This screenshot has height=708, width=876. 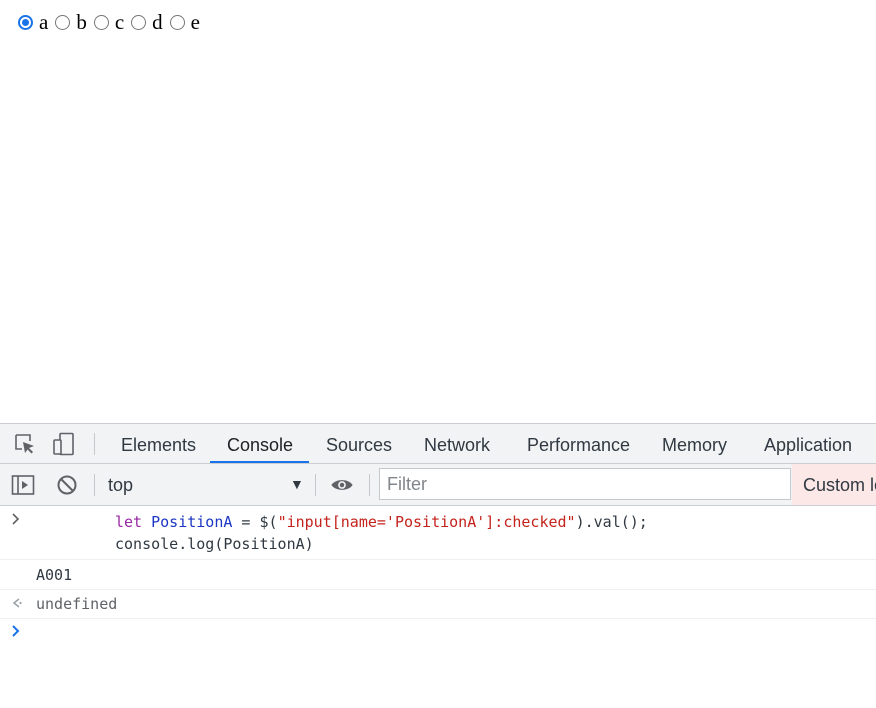 What do you see at coordinates (260, 444) in the screenshot?
I see `tab-console: Console` at bounding box center [260, 444].